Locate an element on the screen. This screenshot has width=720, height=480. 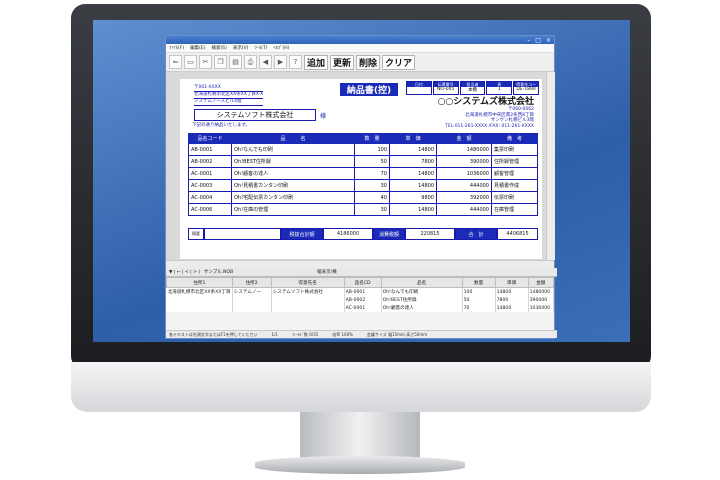
item-amount-cell: 392000 is located at coordinates (464, 197).